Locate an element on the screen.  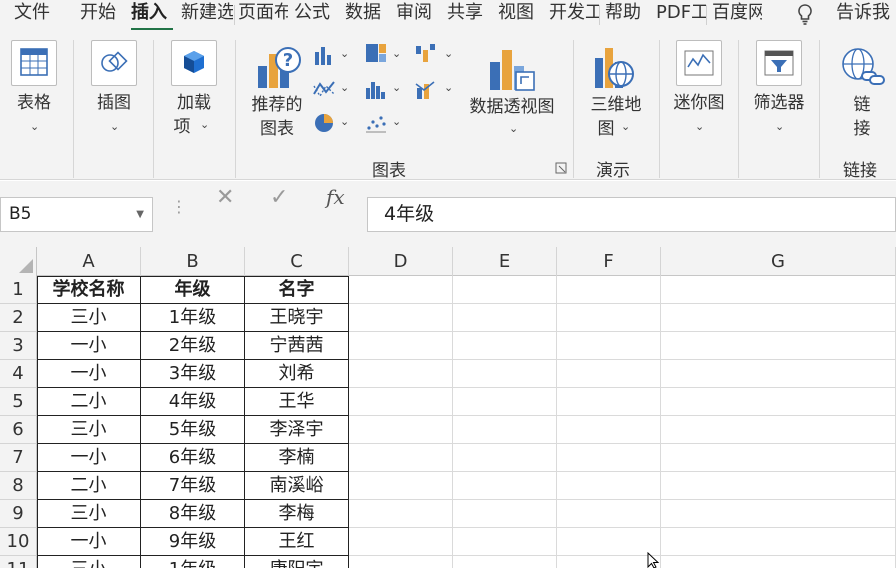
tell-me-search: 告诉我 is located at coordinates (866, 14).